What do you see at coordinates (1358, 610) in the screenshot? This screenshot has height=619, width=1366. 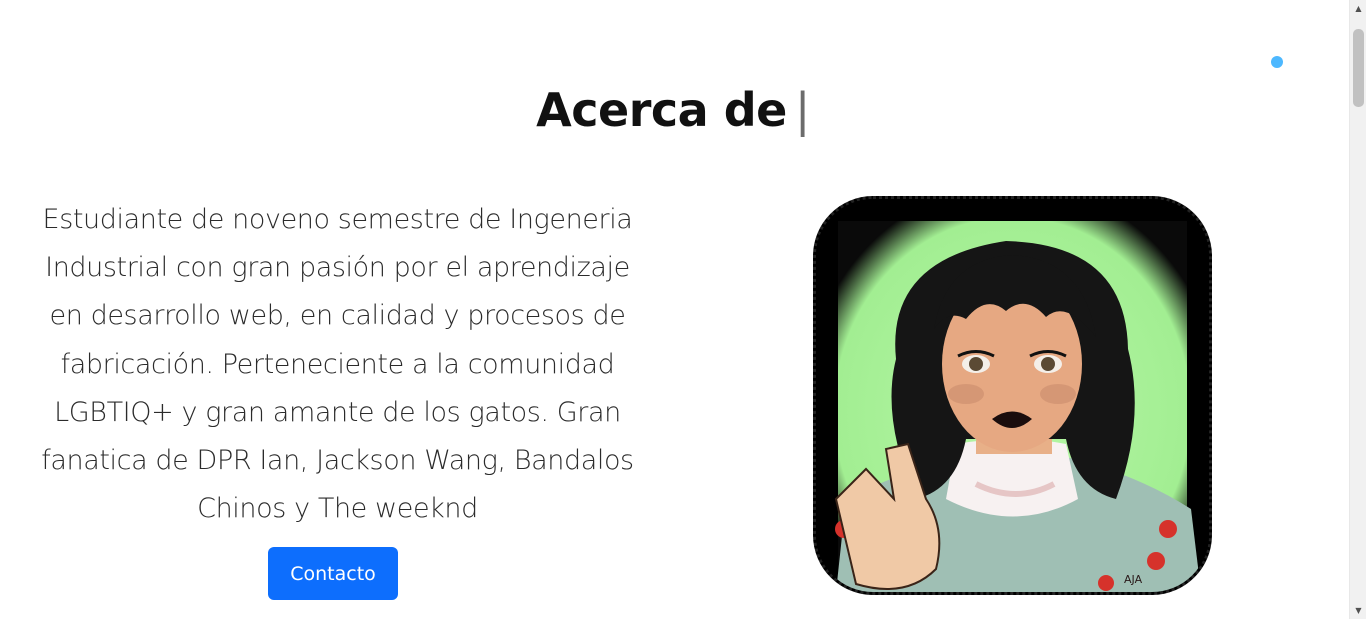 I see `scroll-down-icon: ▼` at bounding box center [1358, 610].